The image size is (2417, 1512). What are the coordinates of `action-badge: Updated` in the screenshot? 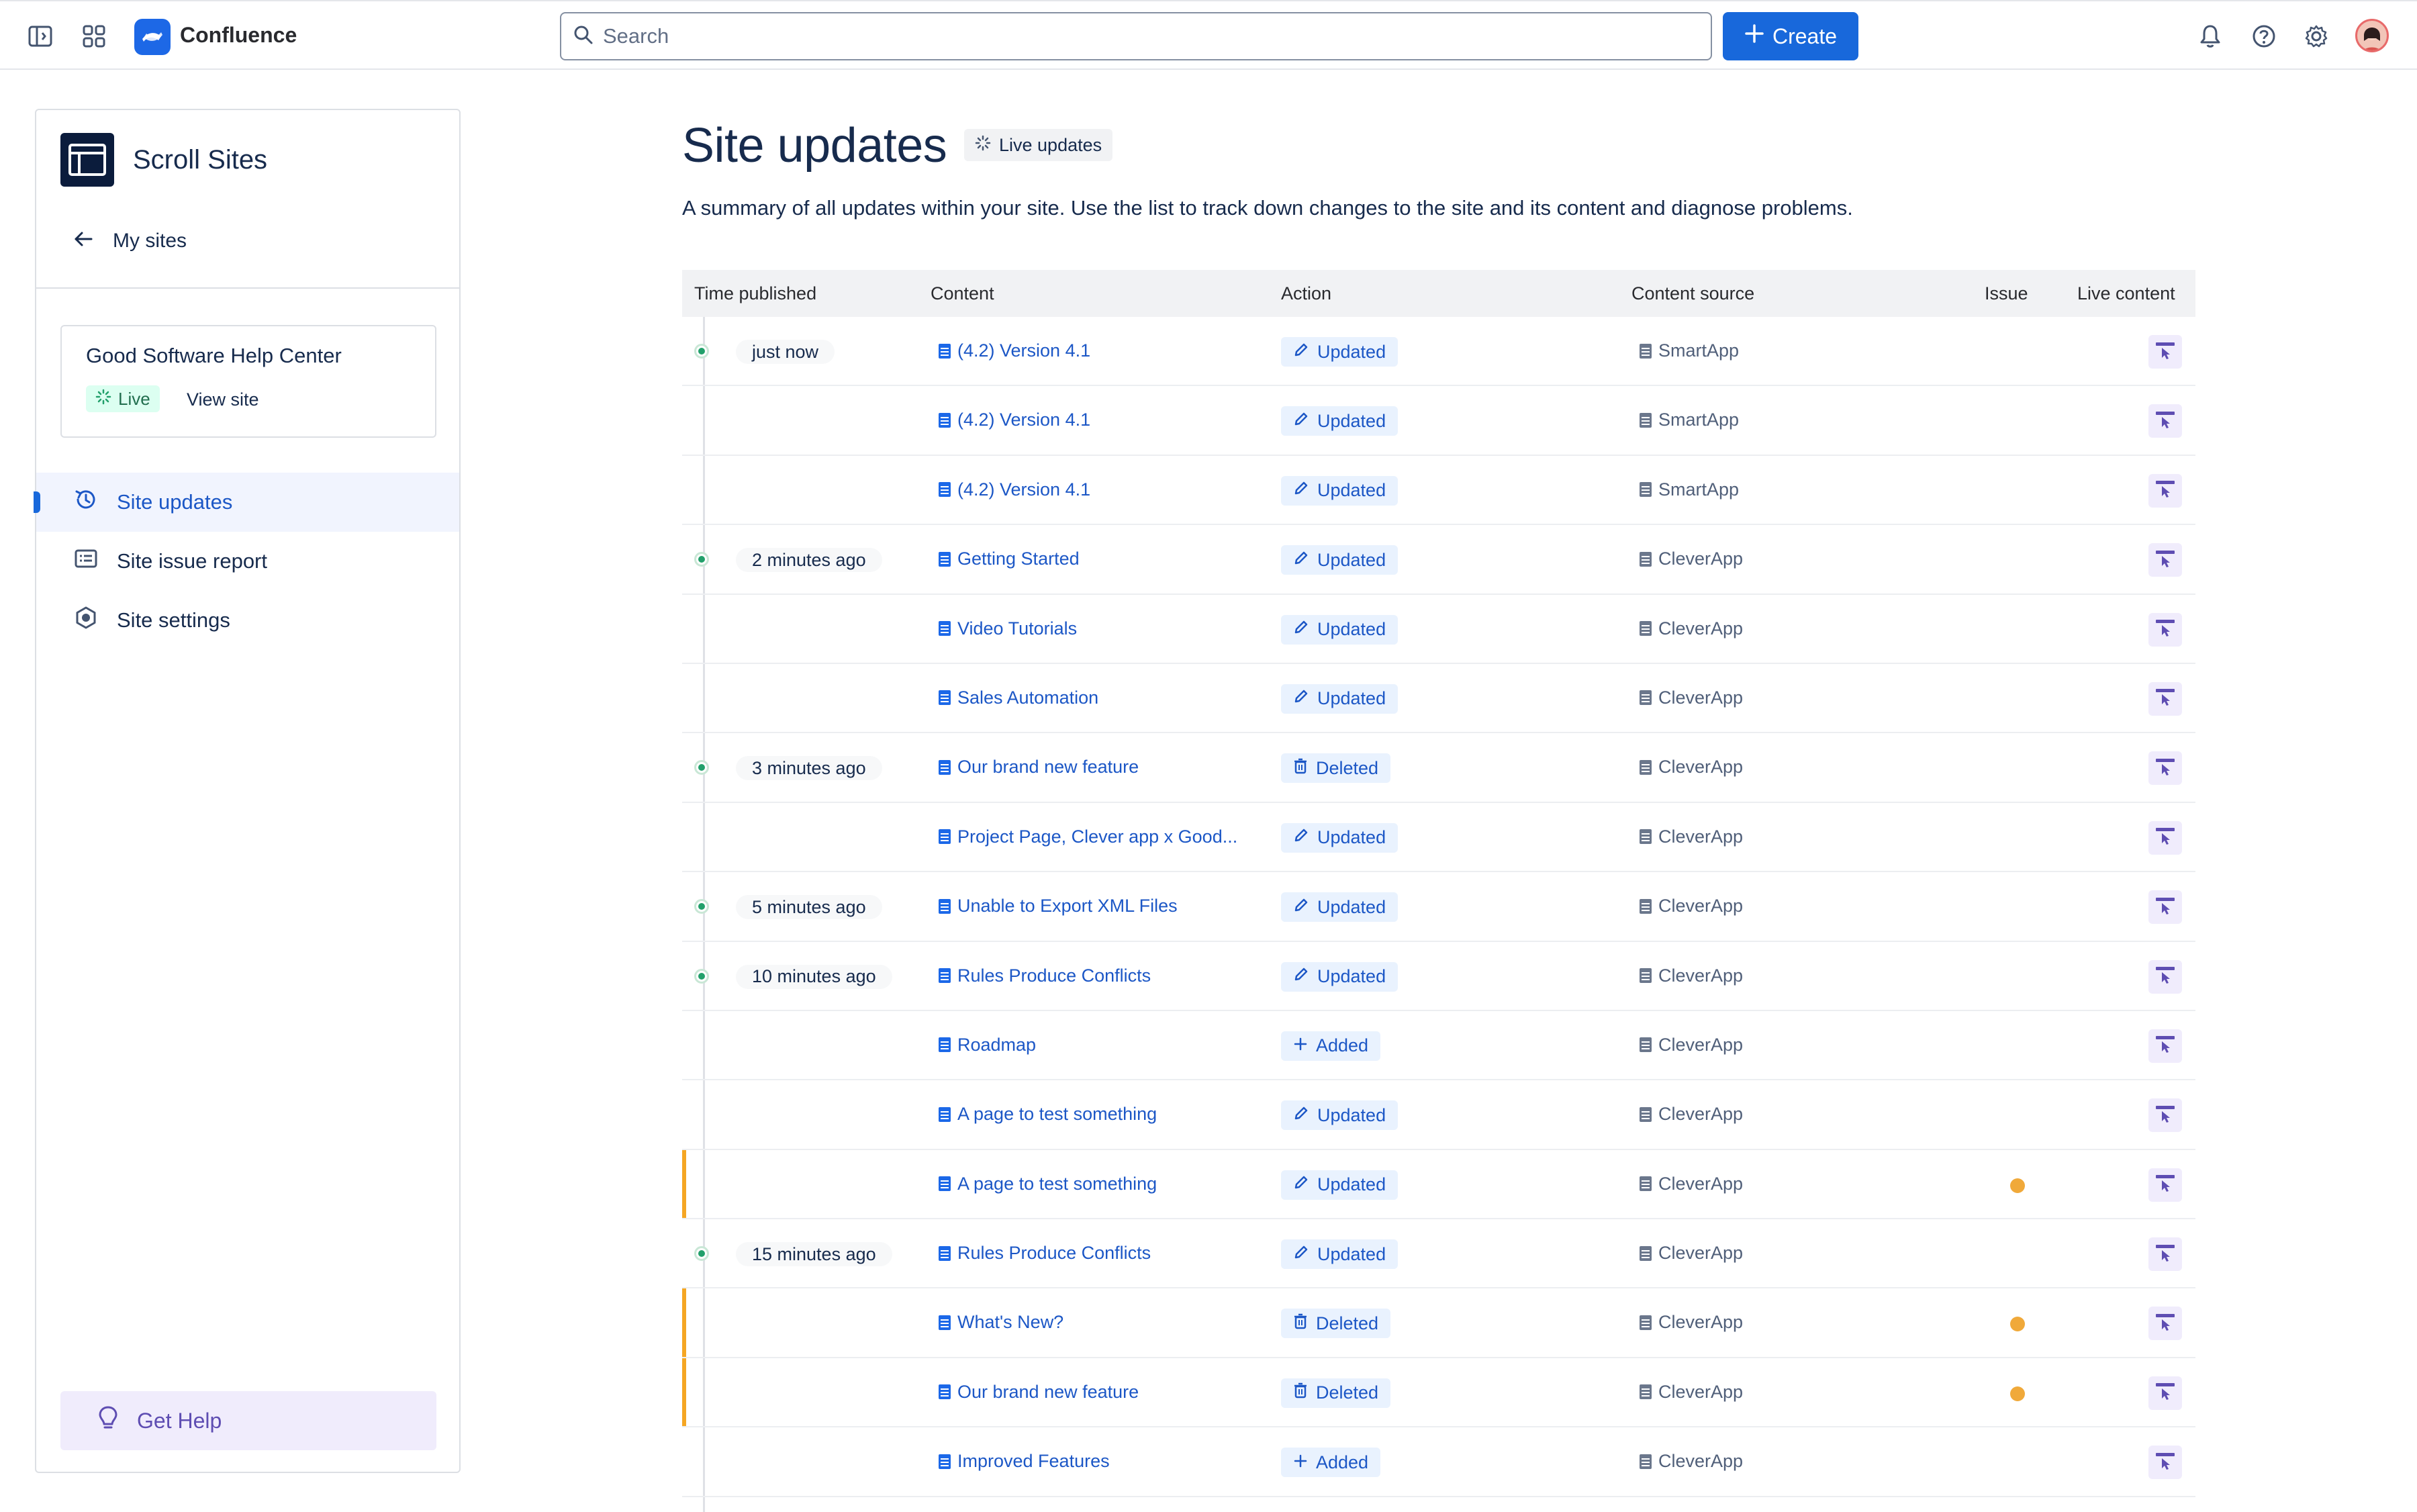 It's located at (1340, 1115).